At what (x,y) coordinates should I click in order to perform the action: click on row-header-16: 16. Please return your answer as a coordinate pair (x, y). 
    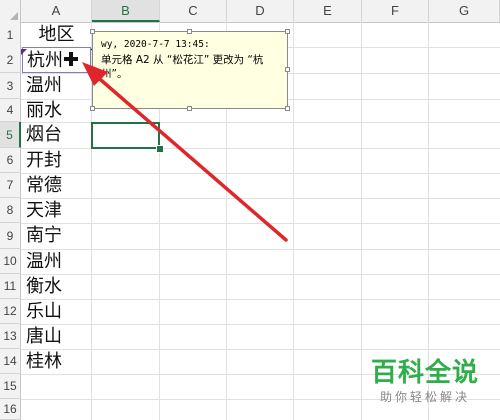
    Looking at the image, I should click on (10, 409).